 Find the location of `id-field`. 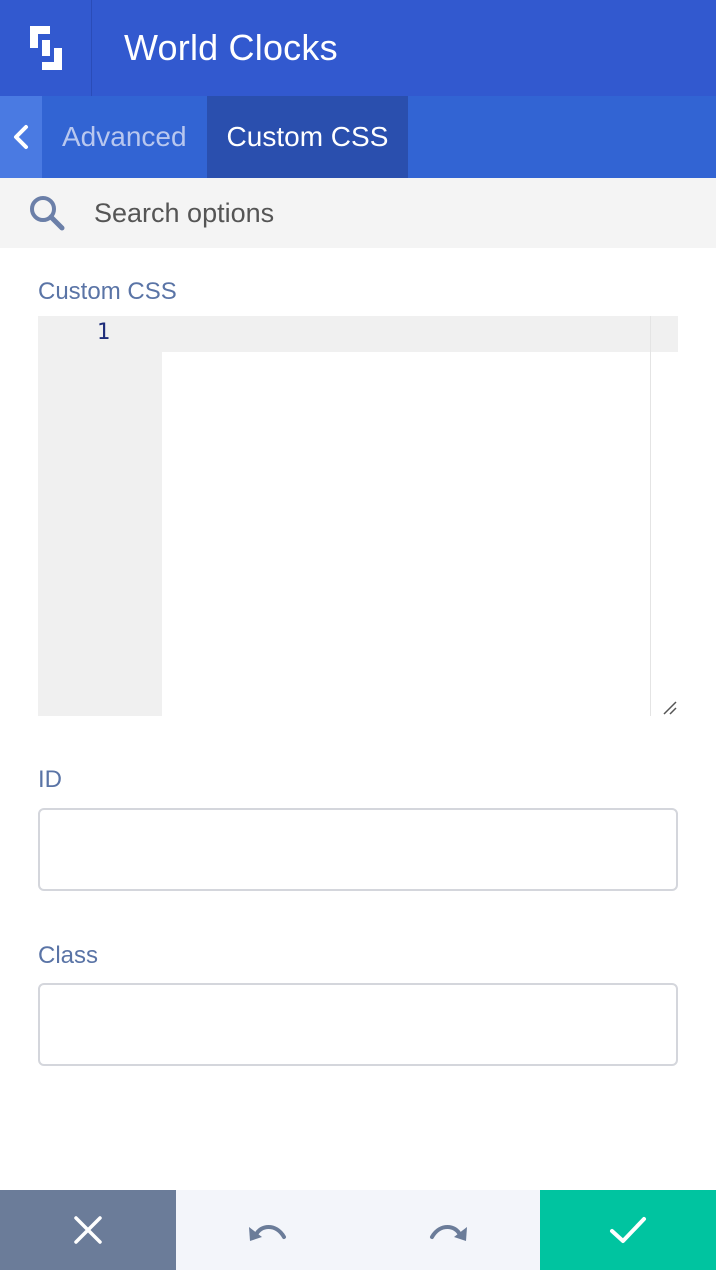

id-field is located at coordinates (358, 849).